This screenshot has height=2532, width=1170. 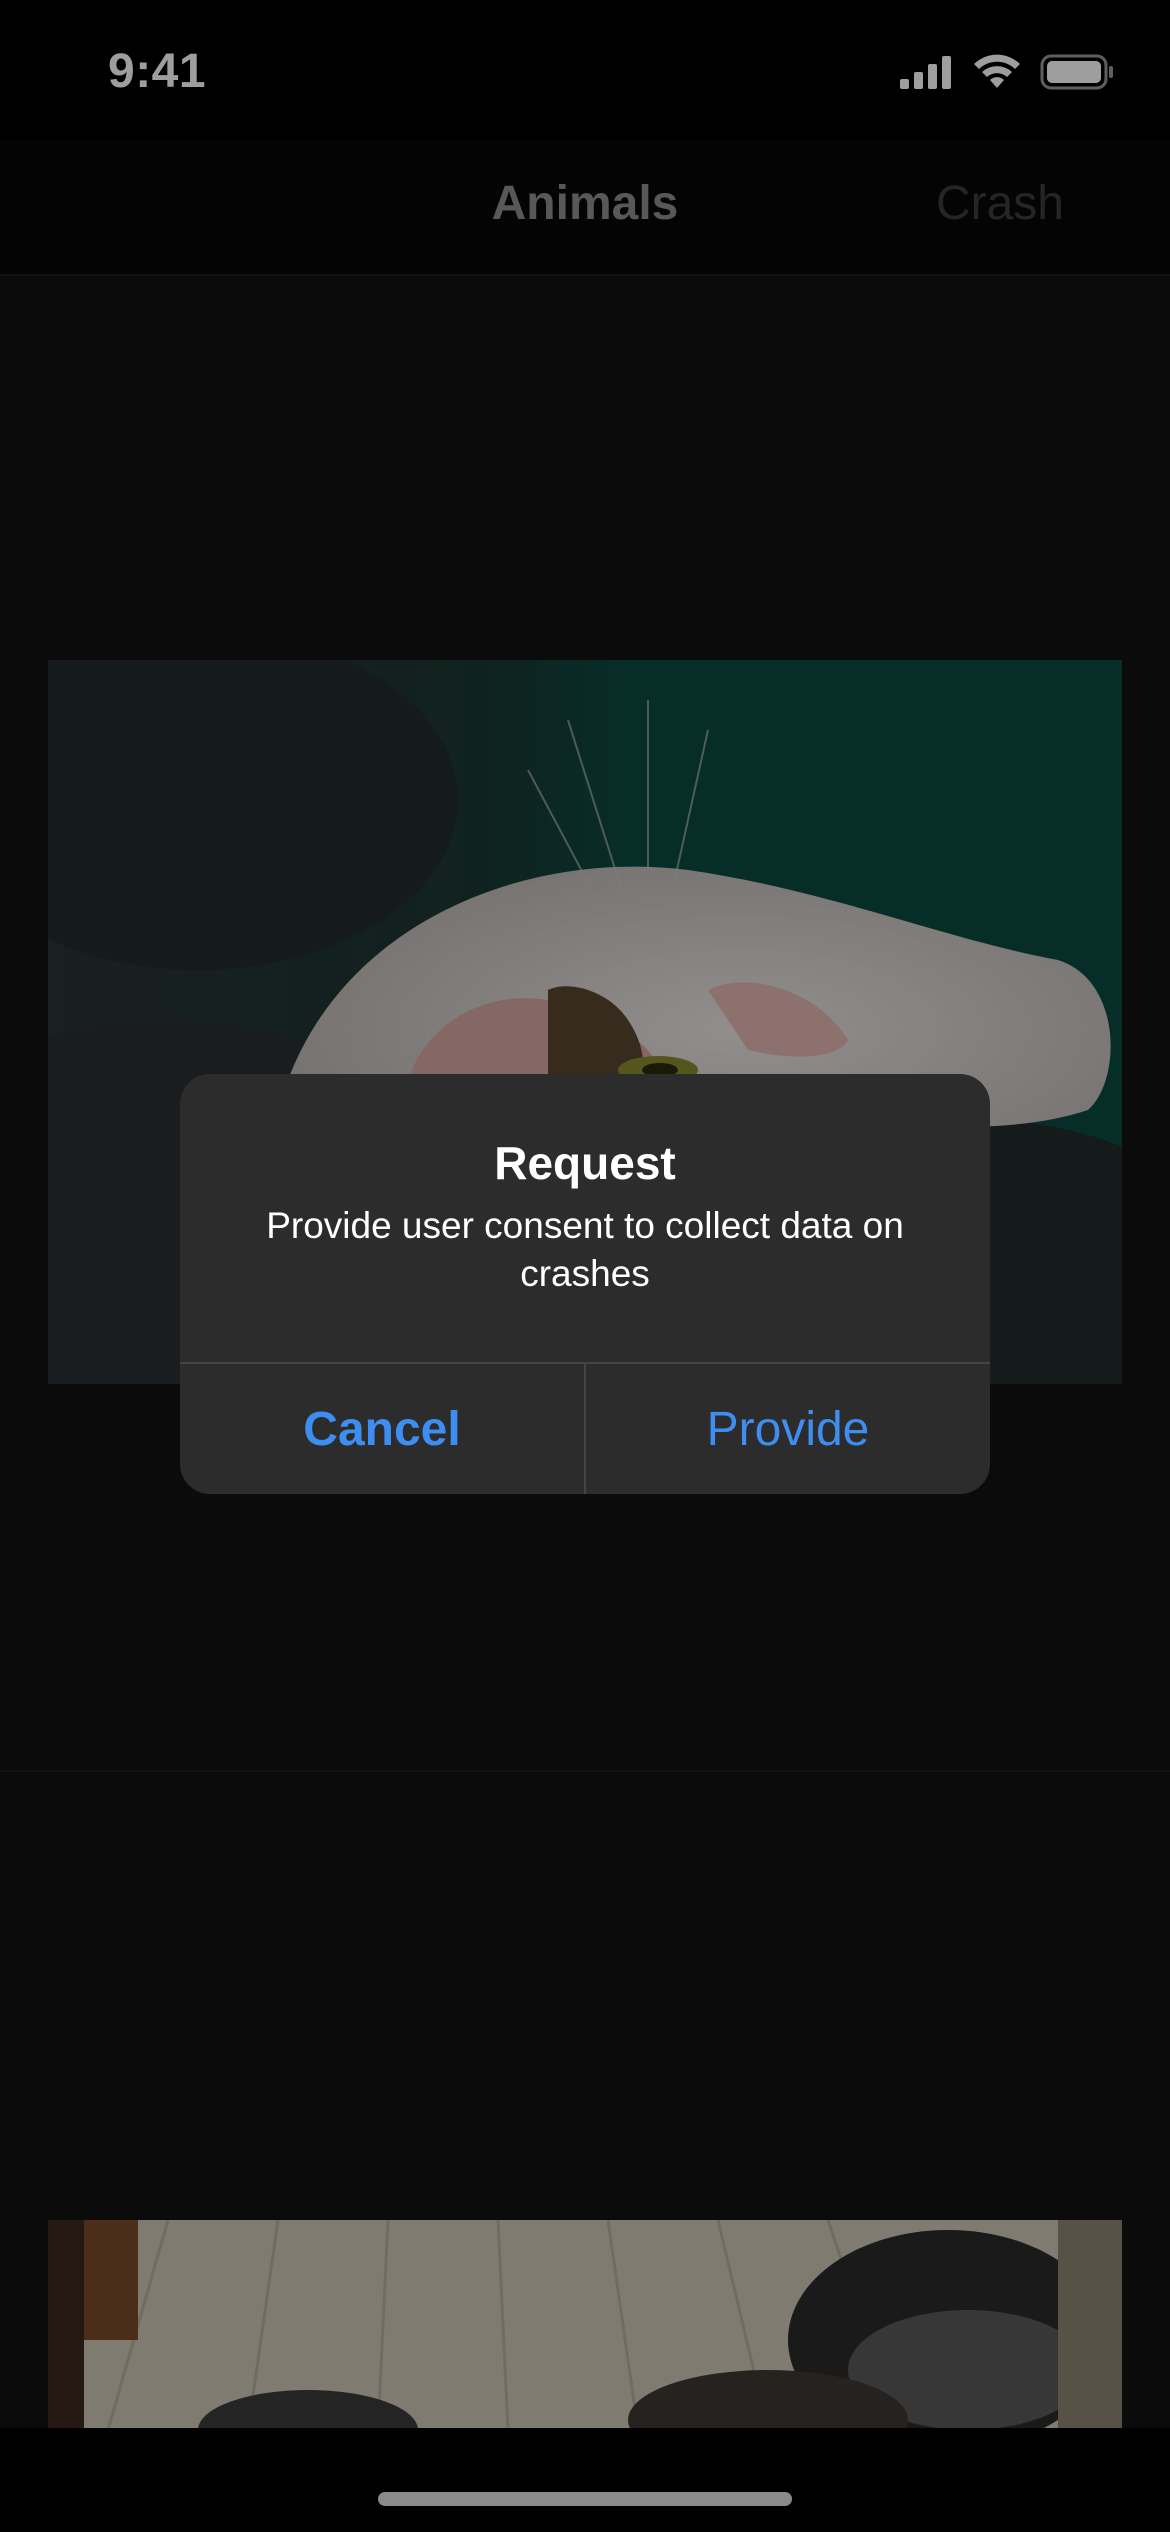 What do you see at coordinates (585, 2499) in the screenshot?
I see `home-indicator` at bounding box center [585, 2499].